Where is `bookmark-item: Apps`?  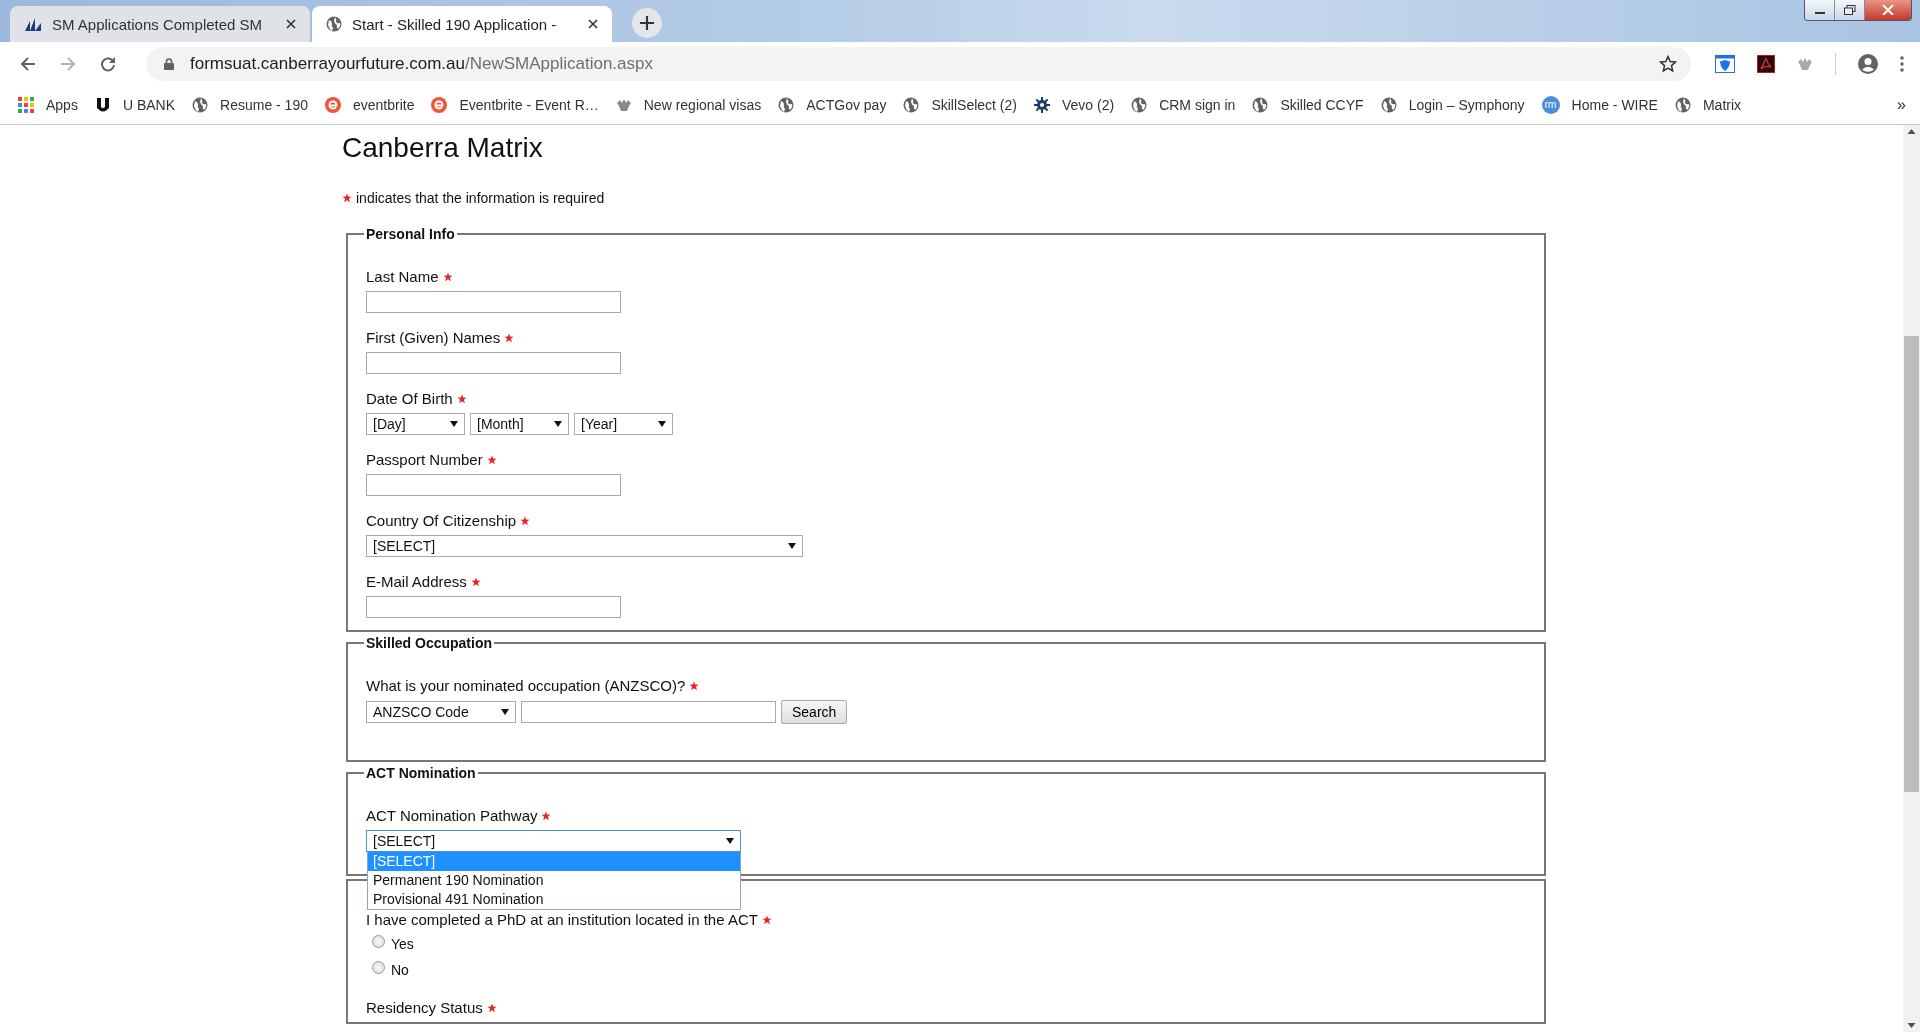 bookmark-item: Apps is located at coordinates (48, 105).